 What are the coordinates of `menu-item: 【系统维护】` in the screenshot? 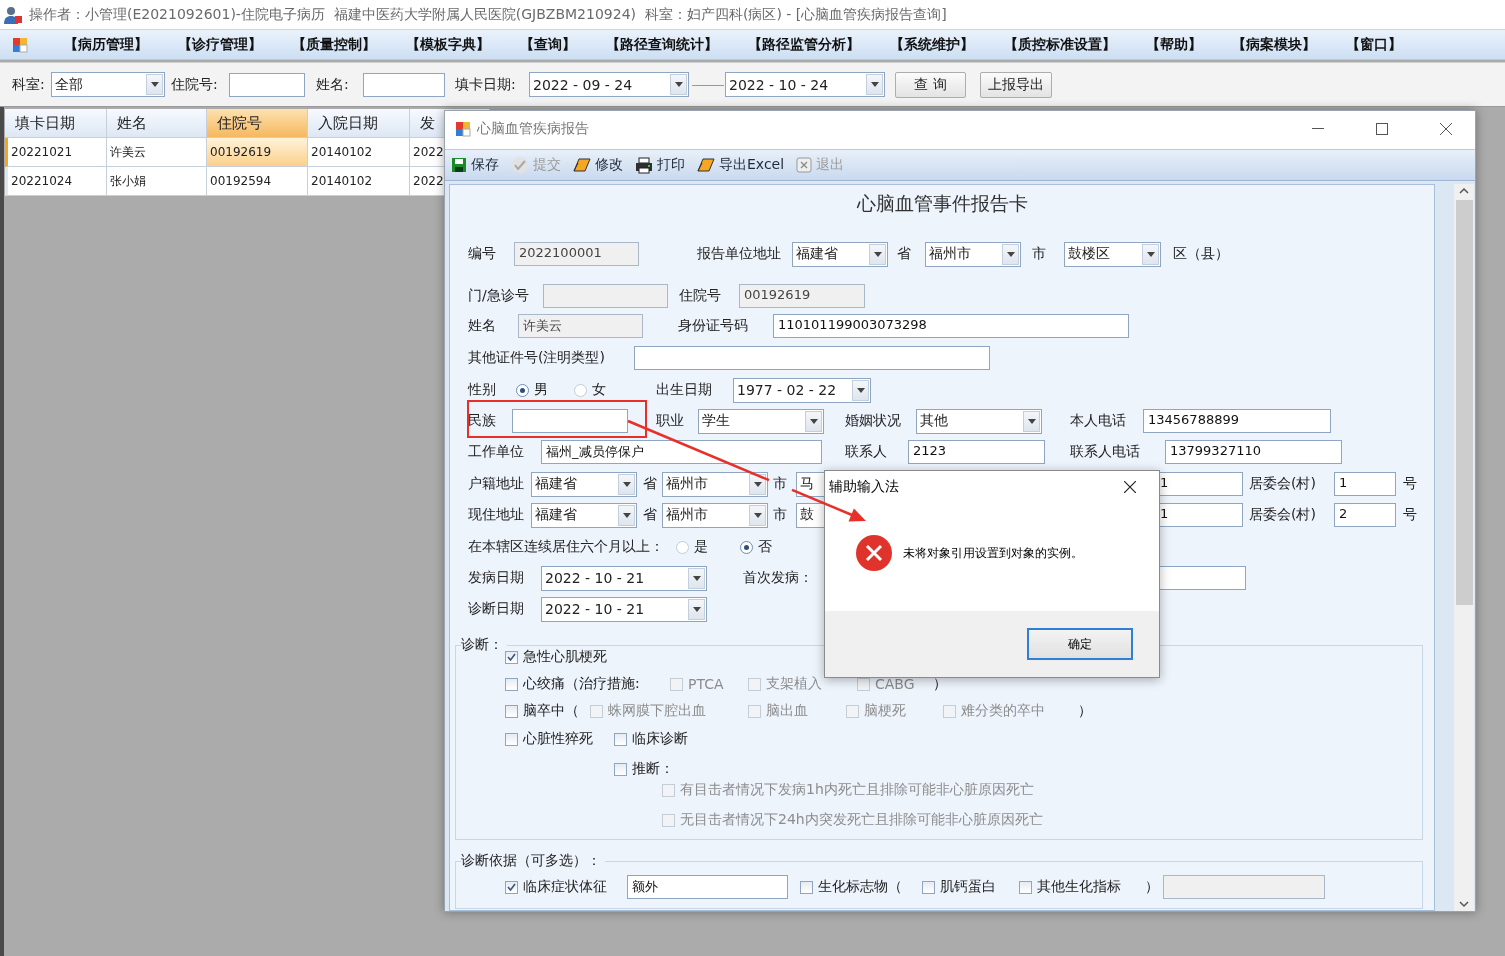 It's located at (932, 44).